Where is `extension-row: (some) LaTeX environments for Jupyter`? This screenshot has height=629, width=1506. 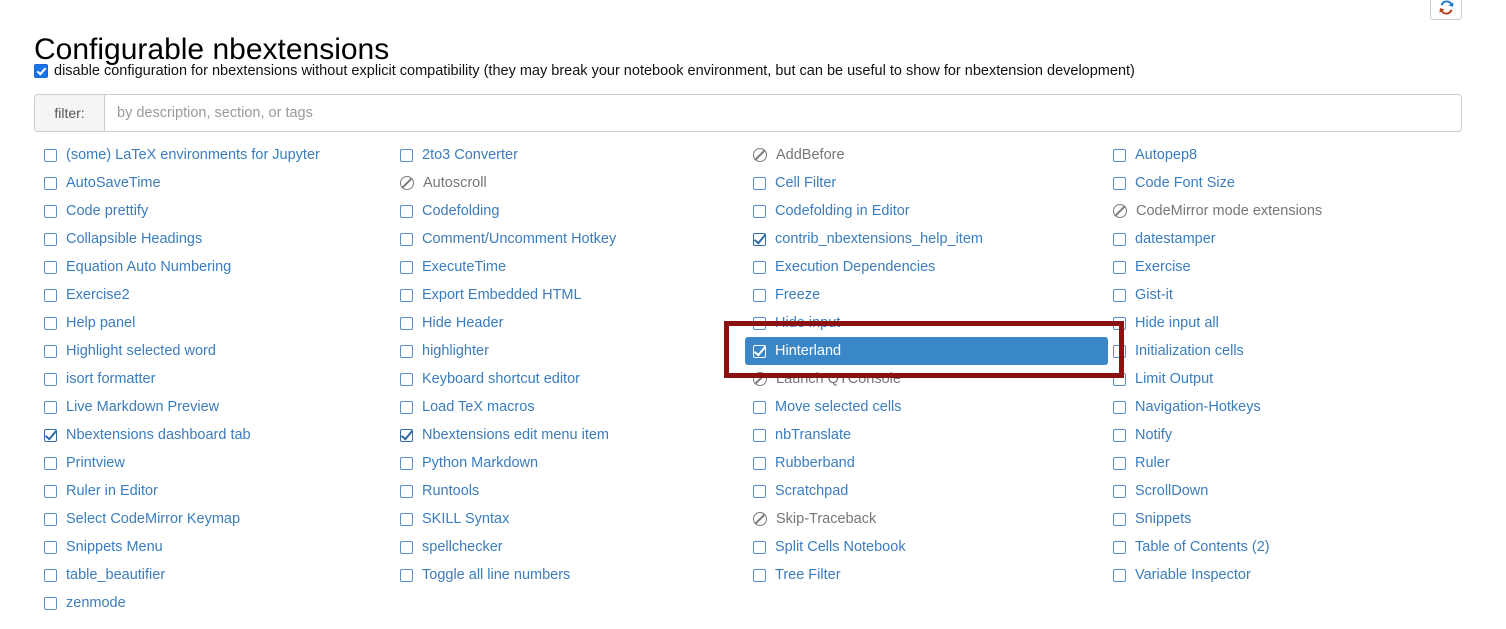 extension-row: (some) LaTeX environments for Jupyter is located at coordinates (219, 155).